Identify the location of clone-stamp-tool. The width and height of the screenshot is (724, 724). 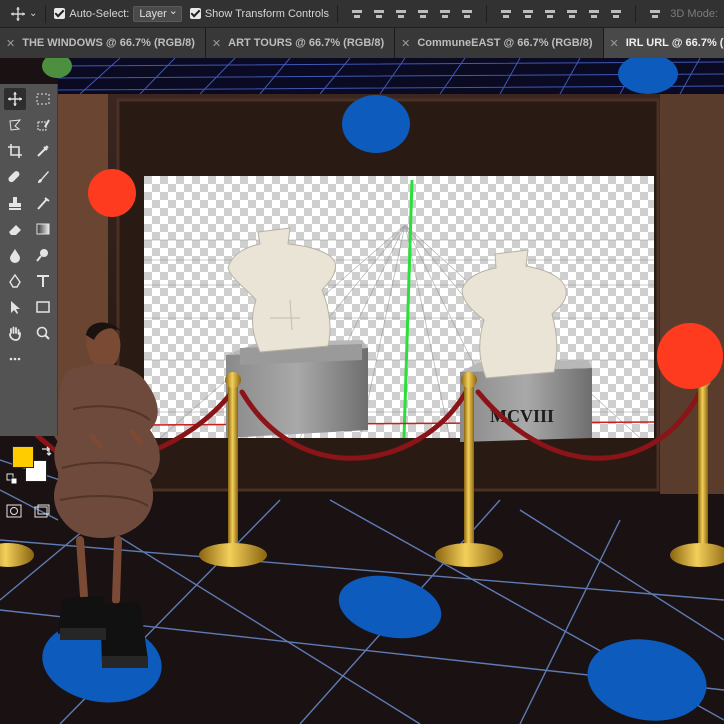
(15, 203).